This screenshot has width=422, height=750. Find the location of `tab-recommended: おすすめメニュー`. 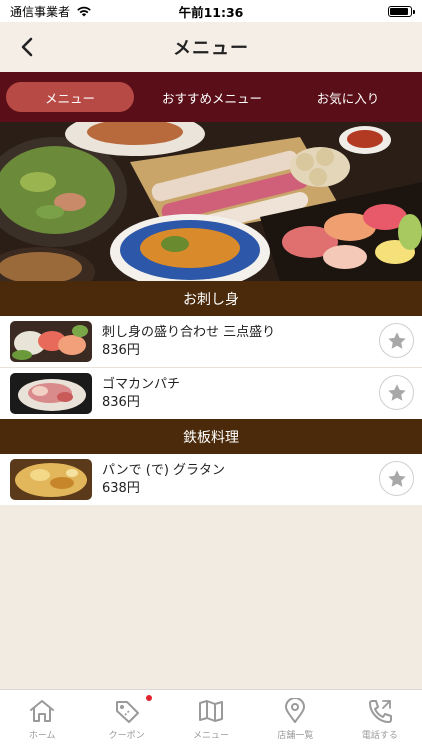

tab-recommended: おすすめメニュー is located at coordinates (212, 97).